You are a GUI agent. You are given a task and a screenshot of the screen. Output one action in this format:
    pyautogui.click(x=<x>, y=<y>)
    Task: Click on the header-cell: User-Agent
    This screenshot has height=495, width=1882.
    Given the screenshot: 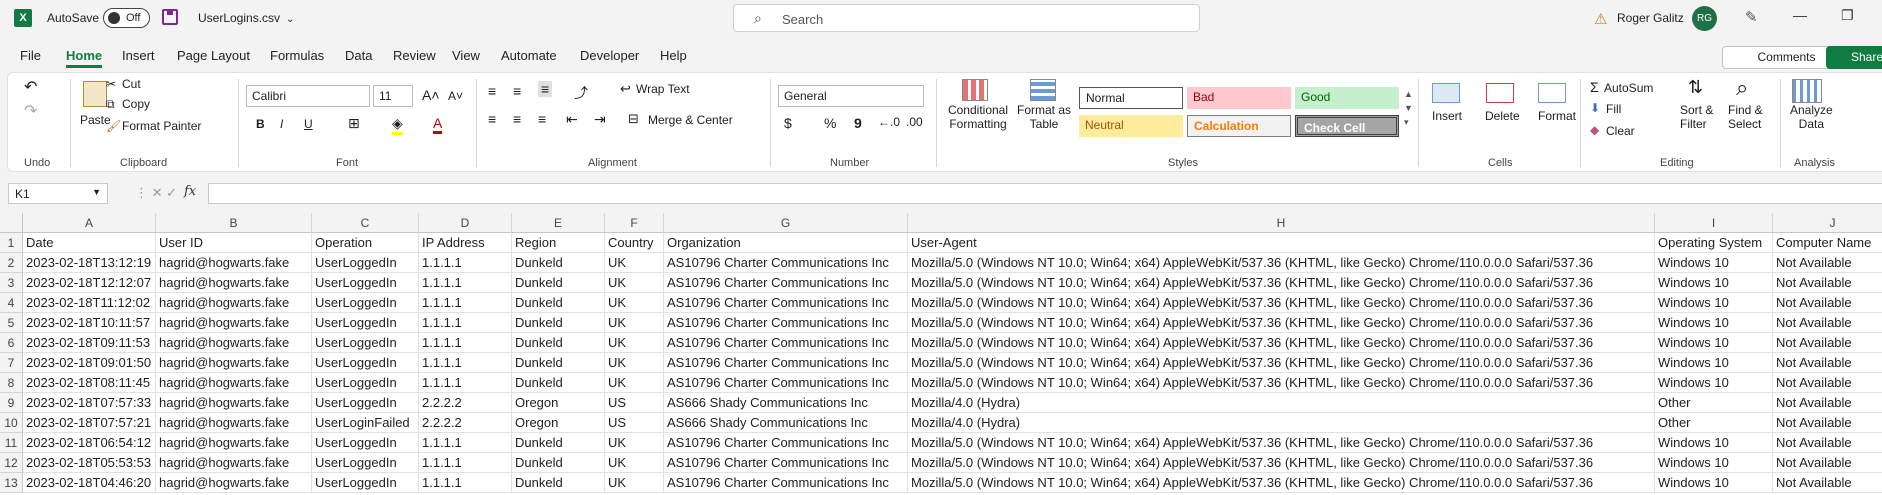 What is the action you would take?
    pyautogui.click(x=1281, y=243)
    